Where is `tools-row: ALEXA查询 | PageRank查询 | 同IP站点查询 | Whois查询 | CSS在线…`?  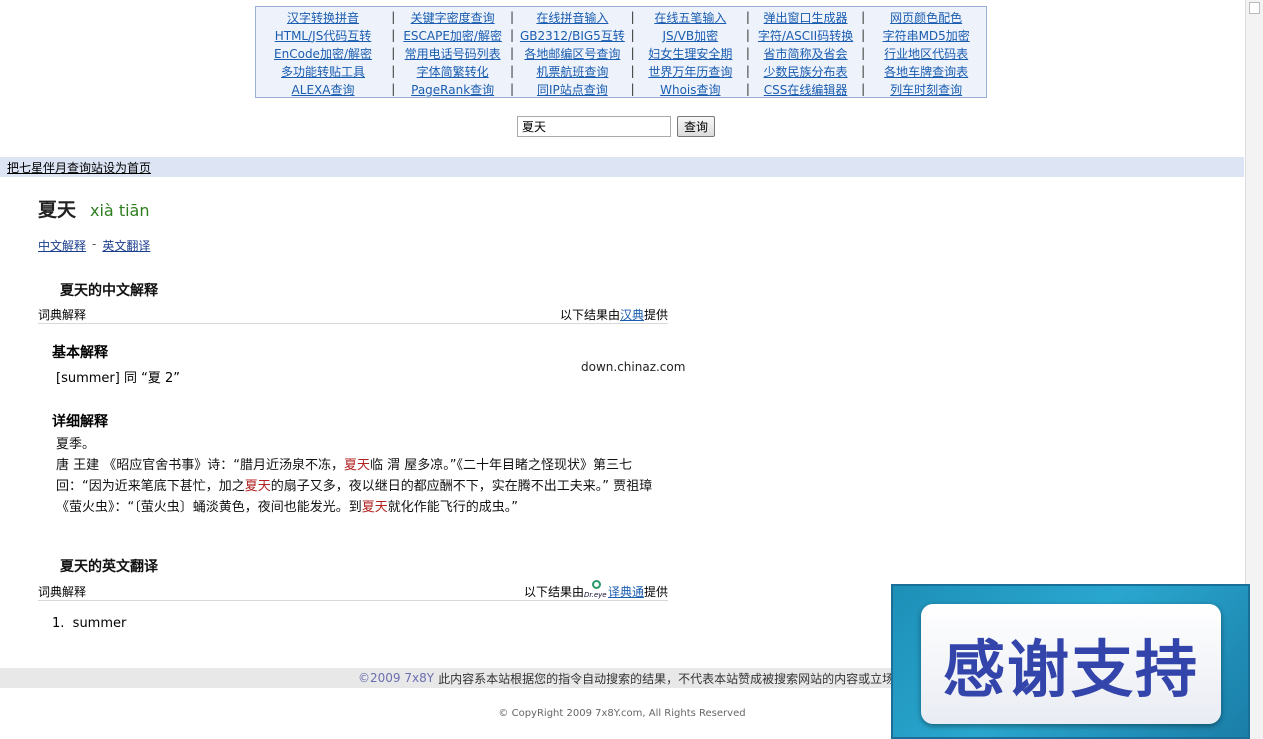
tools-row: ALEXA查询 | PageRank查询 | 同IP站点查询 | Whois查询 | CSS在线… is located at coordinates (621, 89).